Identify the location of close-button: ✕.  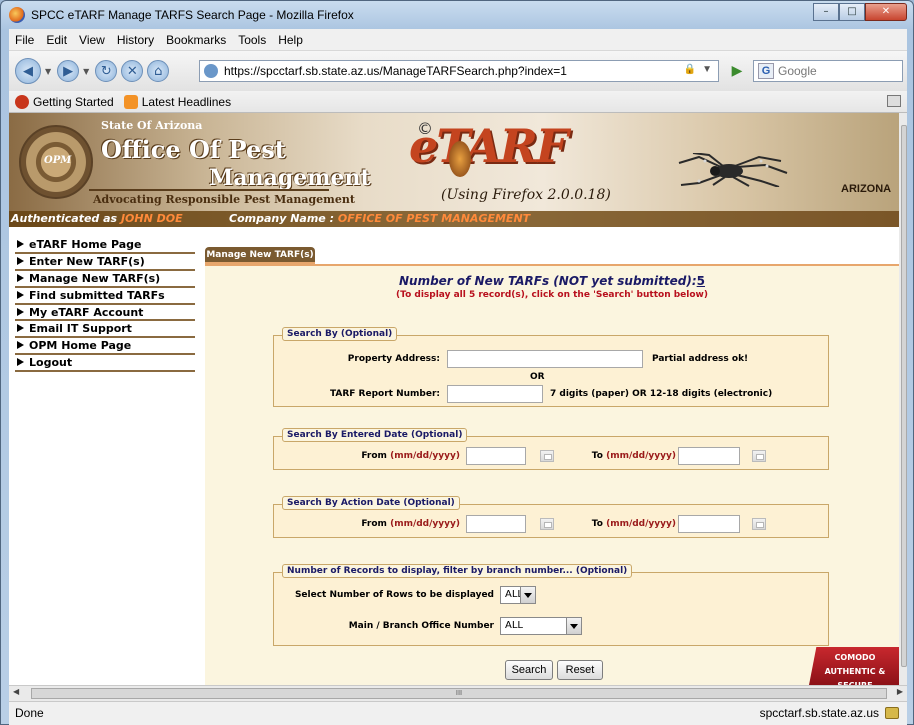
(886, 12).